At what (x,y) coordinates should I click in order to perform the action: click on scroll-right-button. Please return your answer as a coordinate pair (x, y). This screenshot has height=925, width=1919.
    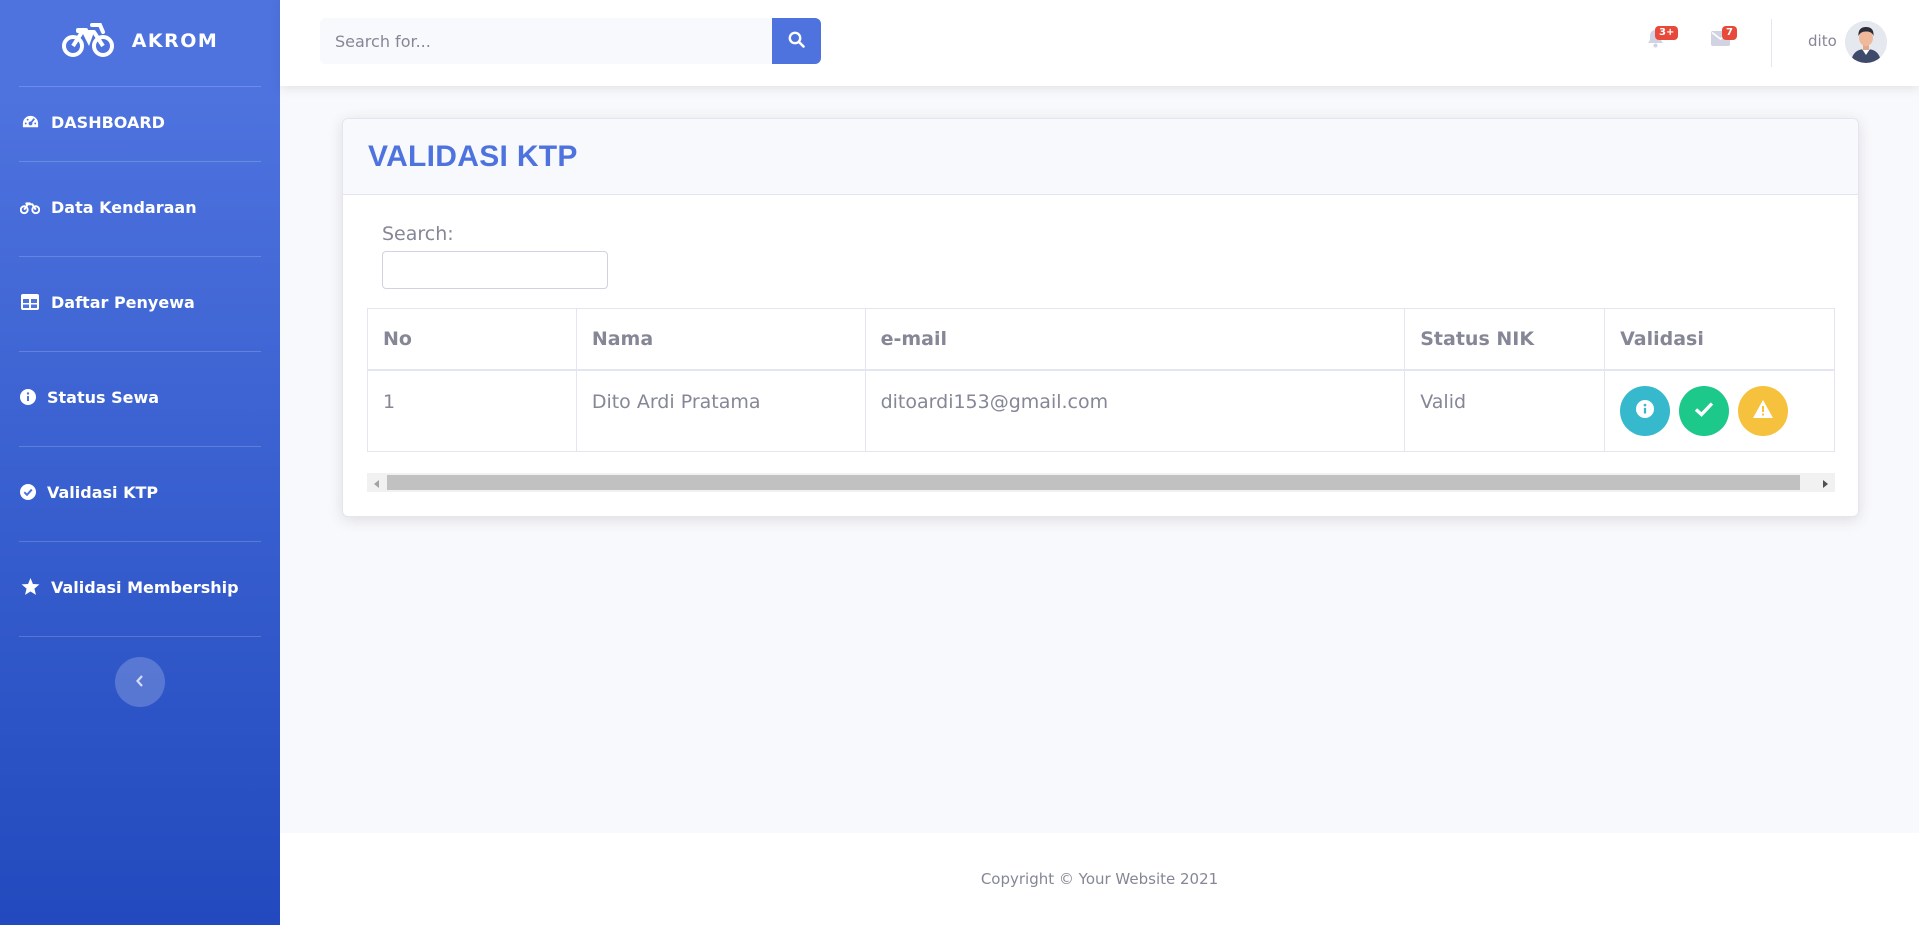
    Looking at the image, I should click on (1825, 482).